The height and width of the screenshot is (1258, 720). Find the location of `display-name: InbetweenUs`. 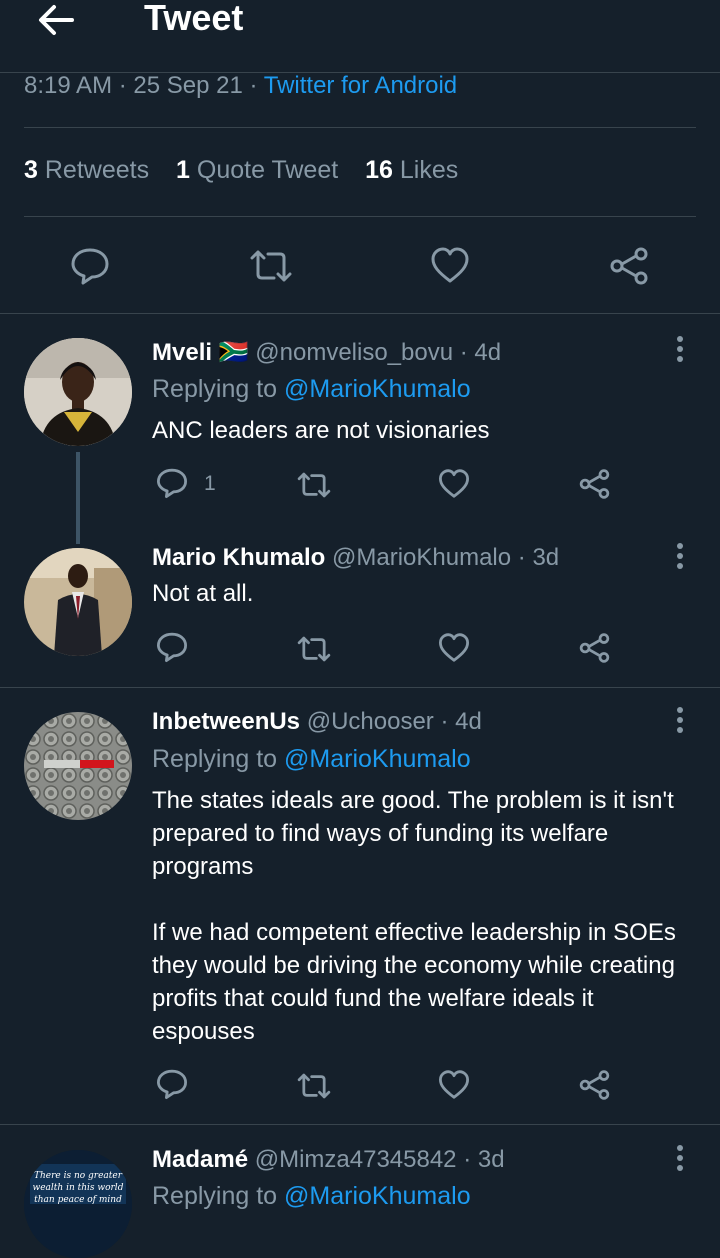

display-name: InbetweenUs is located at coordinates (226, 721).